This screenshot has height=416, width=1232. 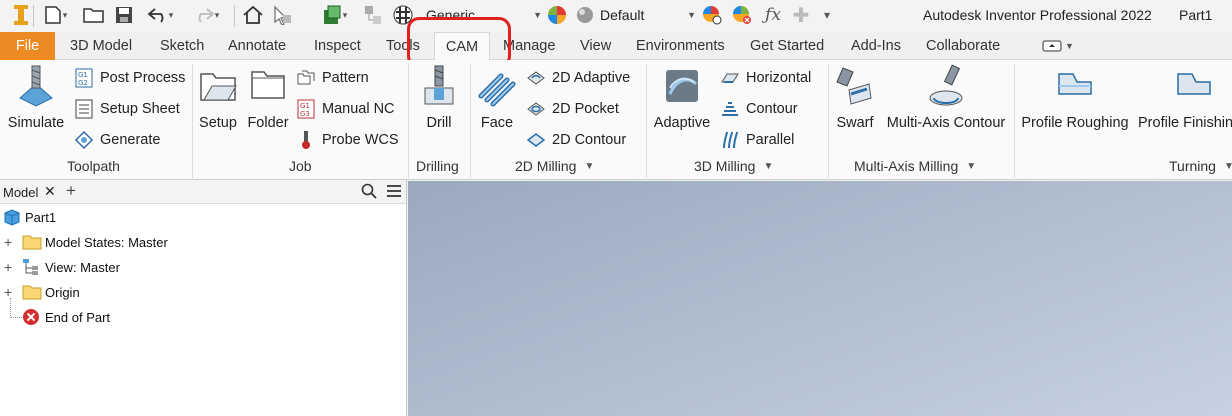 I want to click on tree-label: Model States: Master, so click(x=106, y=242).